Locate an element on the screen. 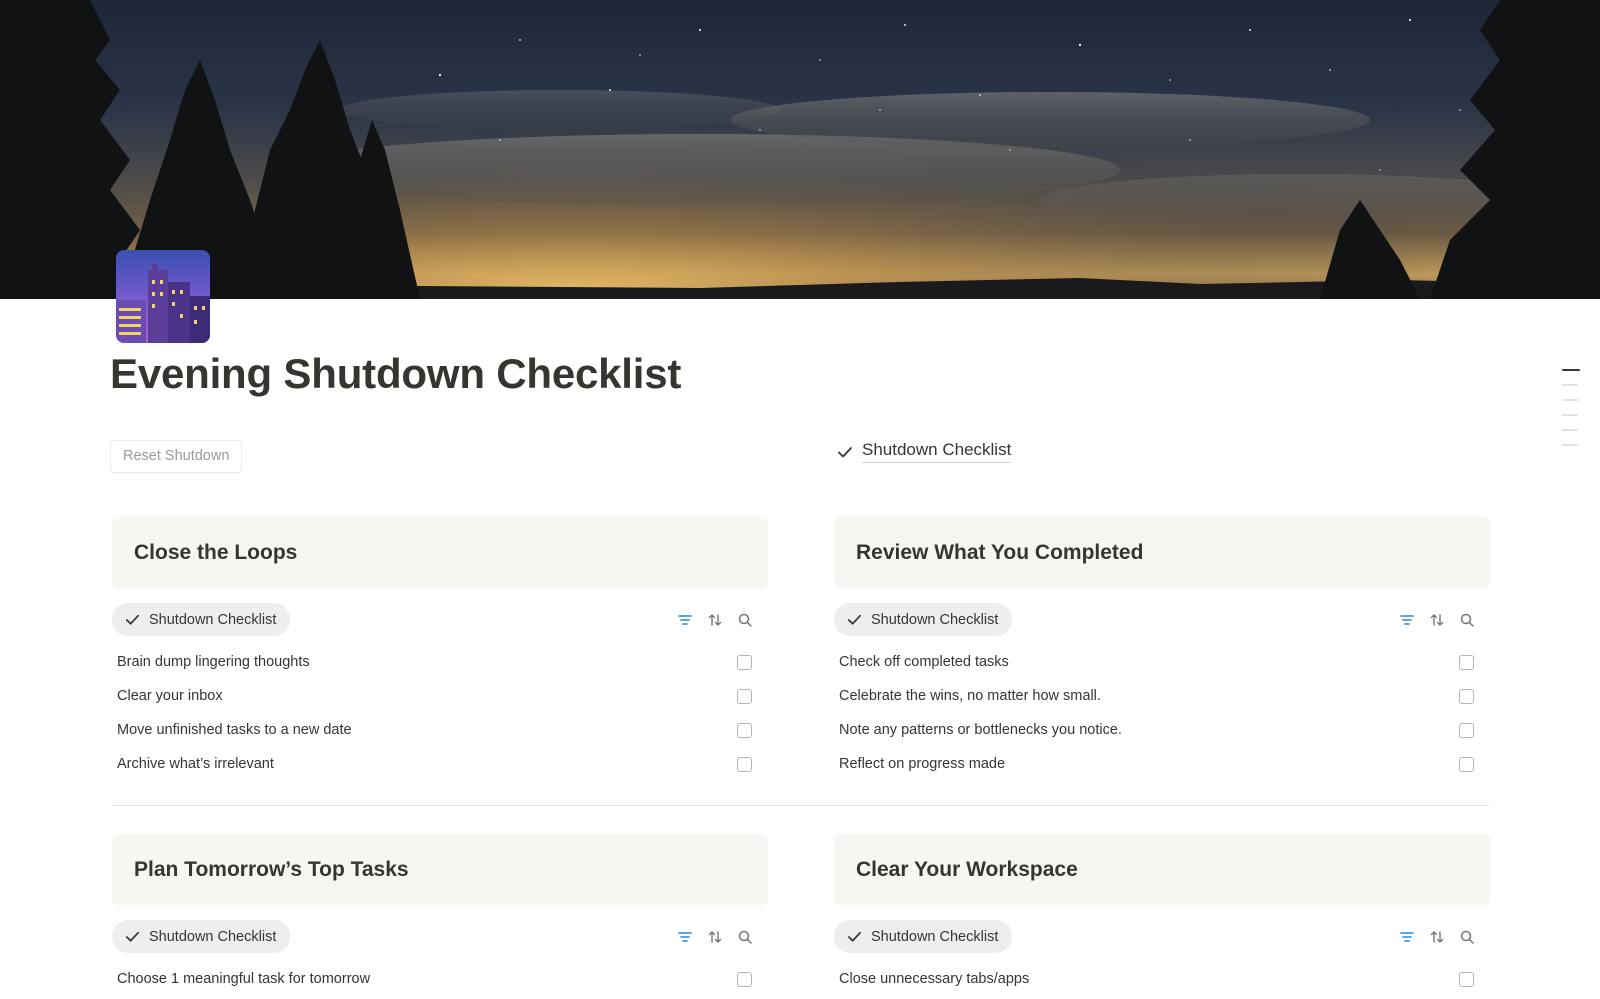 The width and height of the screenshot is (1600, 999). section-heading: Review What You Completed is located at coordinates (1000, 552).